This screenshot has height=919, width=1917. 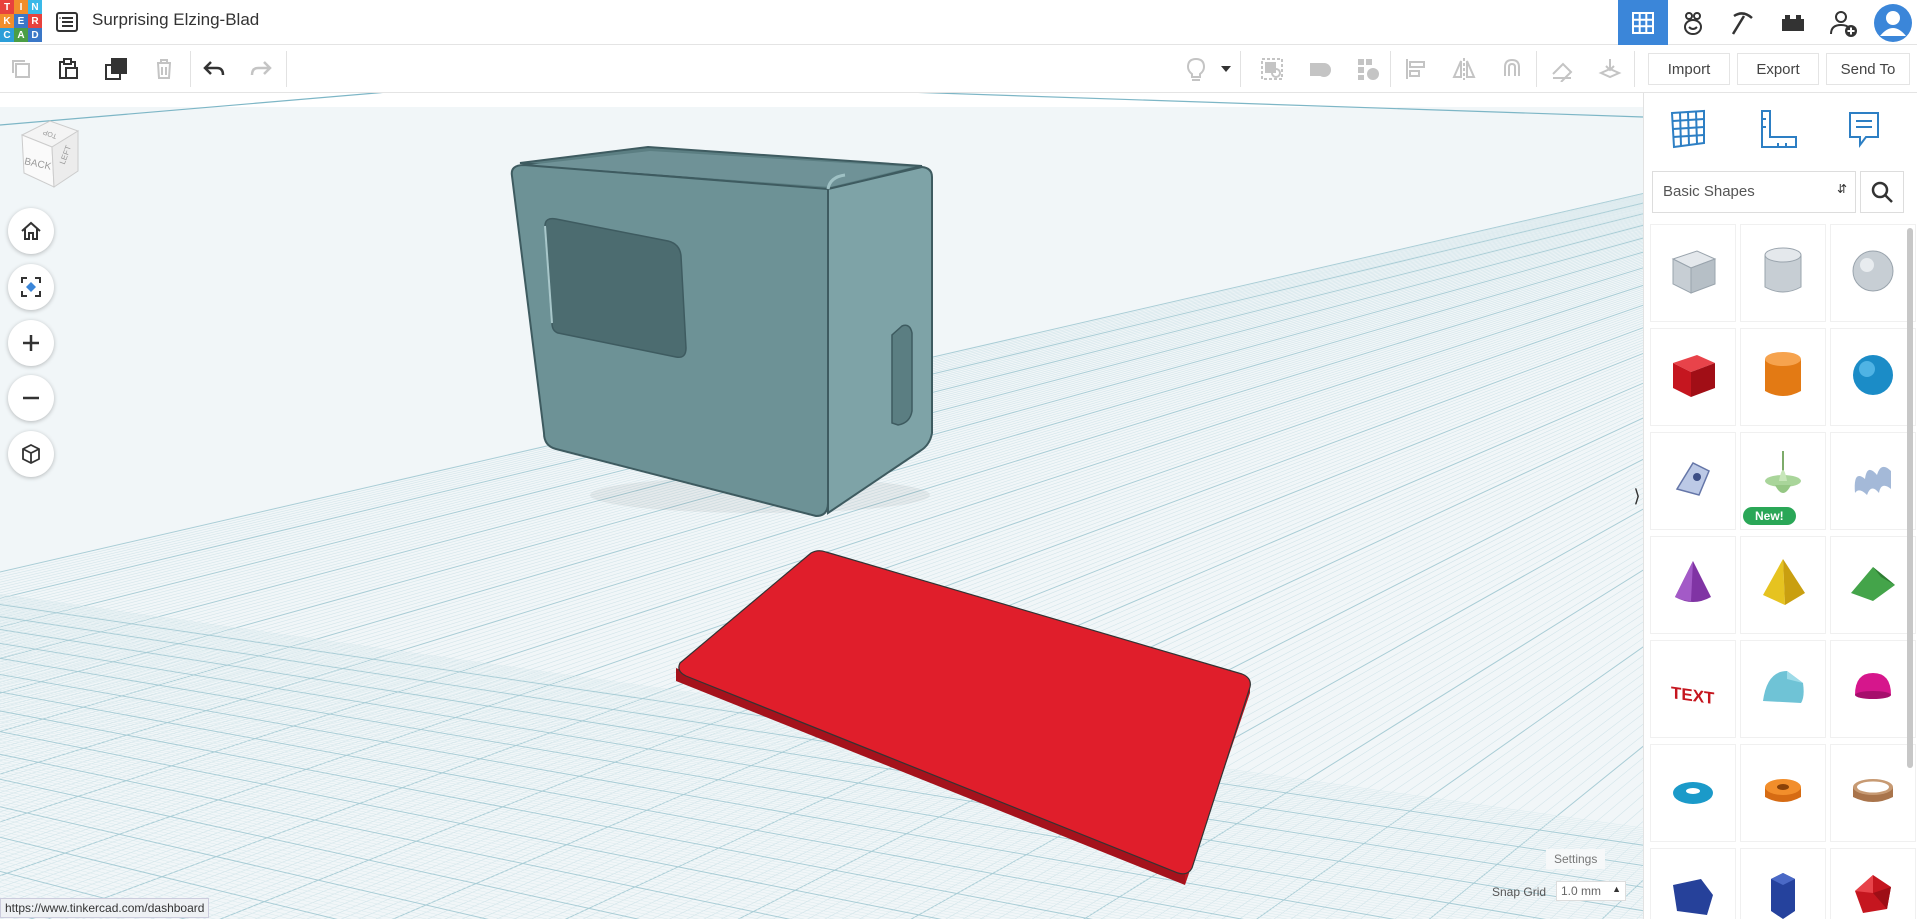 I want to click on logo-letter: I, so click(x=21, y=7).